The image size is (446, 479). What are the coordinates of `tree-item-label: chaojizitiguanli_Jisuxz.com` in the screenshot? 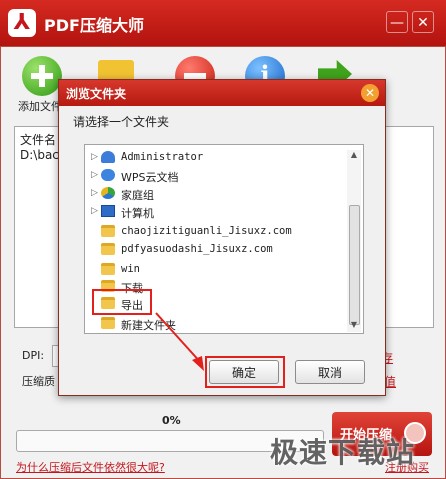 It's located at (206, 231).